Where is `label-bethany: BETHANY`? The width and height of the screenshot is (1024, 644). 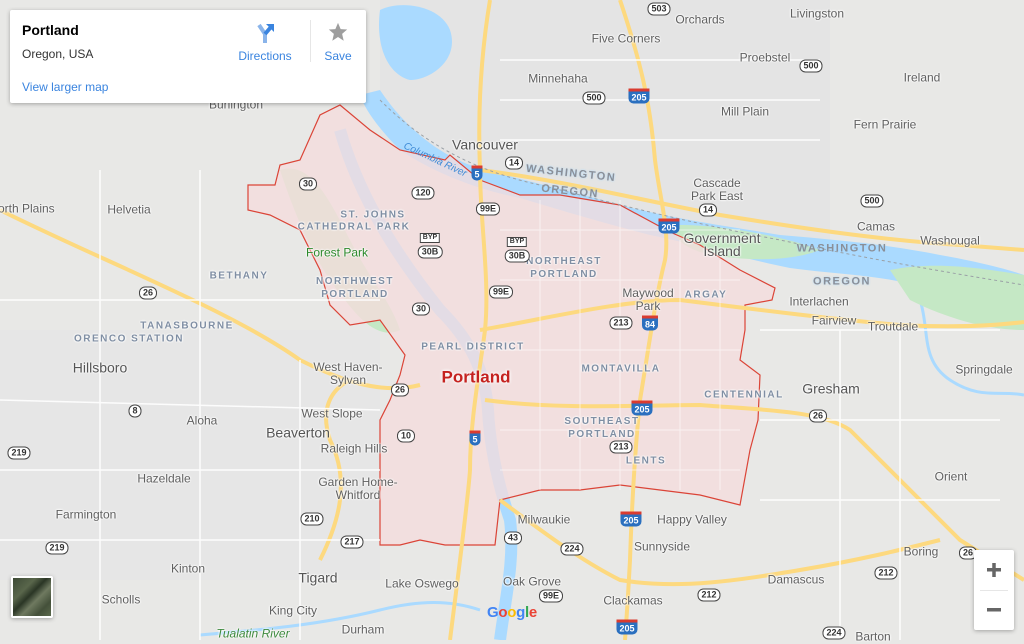 label-bethany: BETHANY is located at coordinates (239, 276).